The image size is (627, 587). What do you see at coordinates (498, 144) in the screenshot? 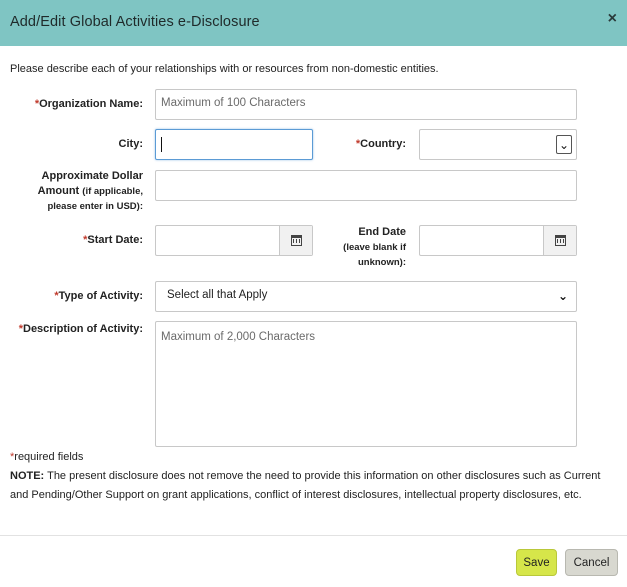
I see `country-select: ⌄` at bounding box center [498, 144].